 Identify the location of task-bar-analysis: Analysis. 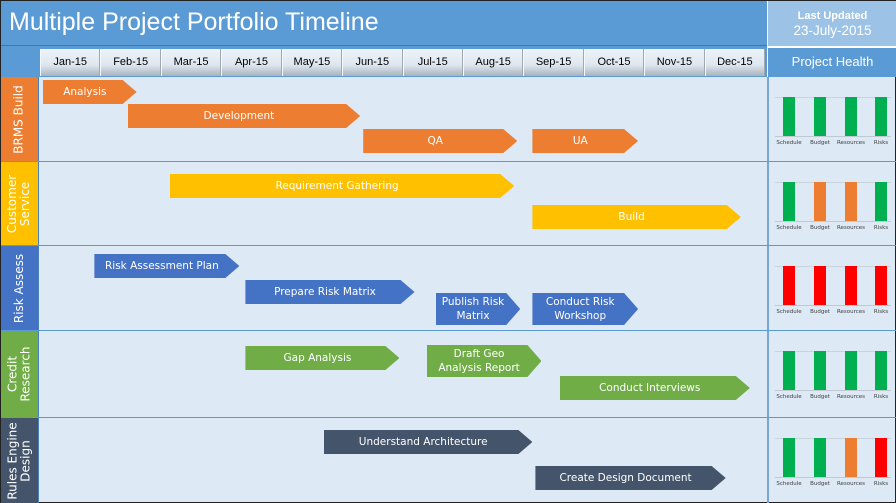
(90, 92).